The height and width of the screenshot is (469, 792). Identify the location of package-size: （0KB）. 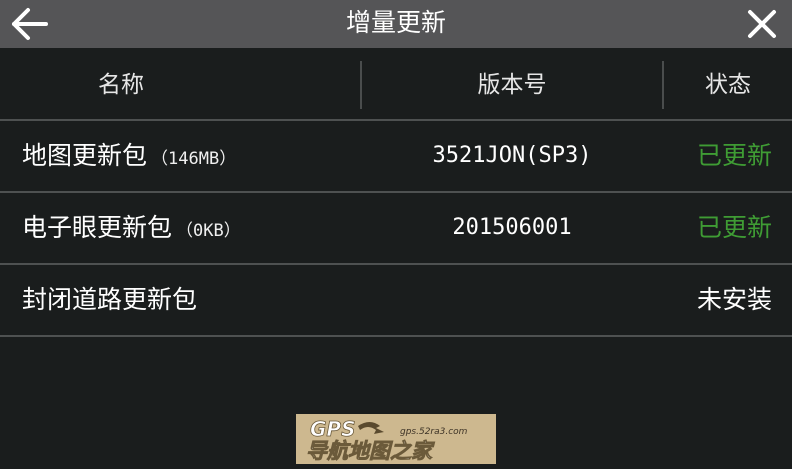
(208, 231).